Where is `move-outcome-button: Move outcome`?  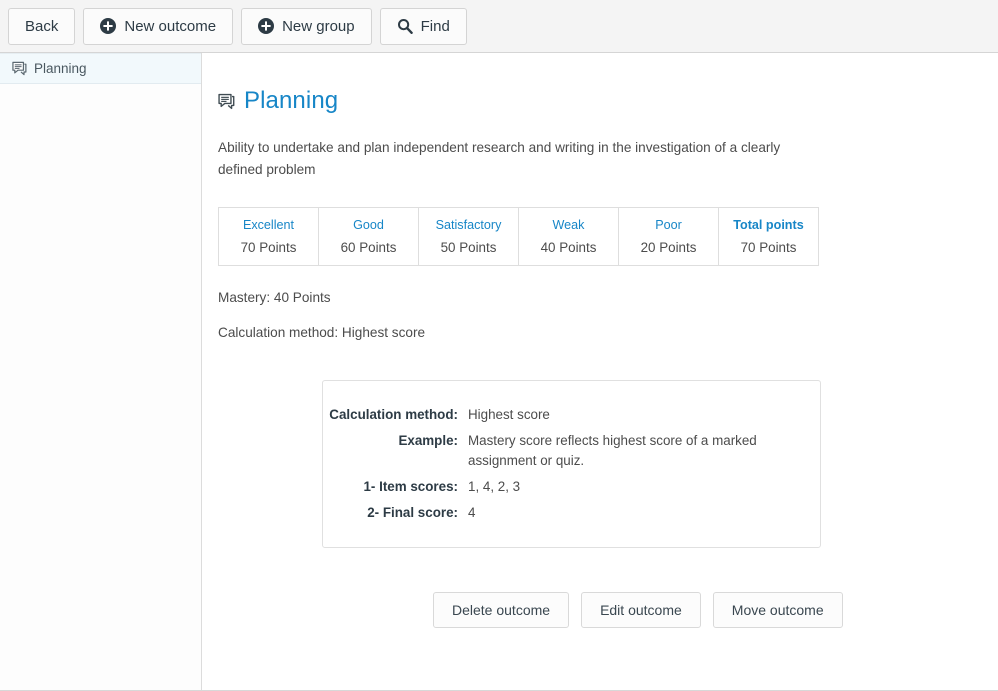
move-outcome-button: Move outcome is located at coordinates (777, 610).